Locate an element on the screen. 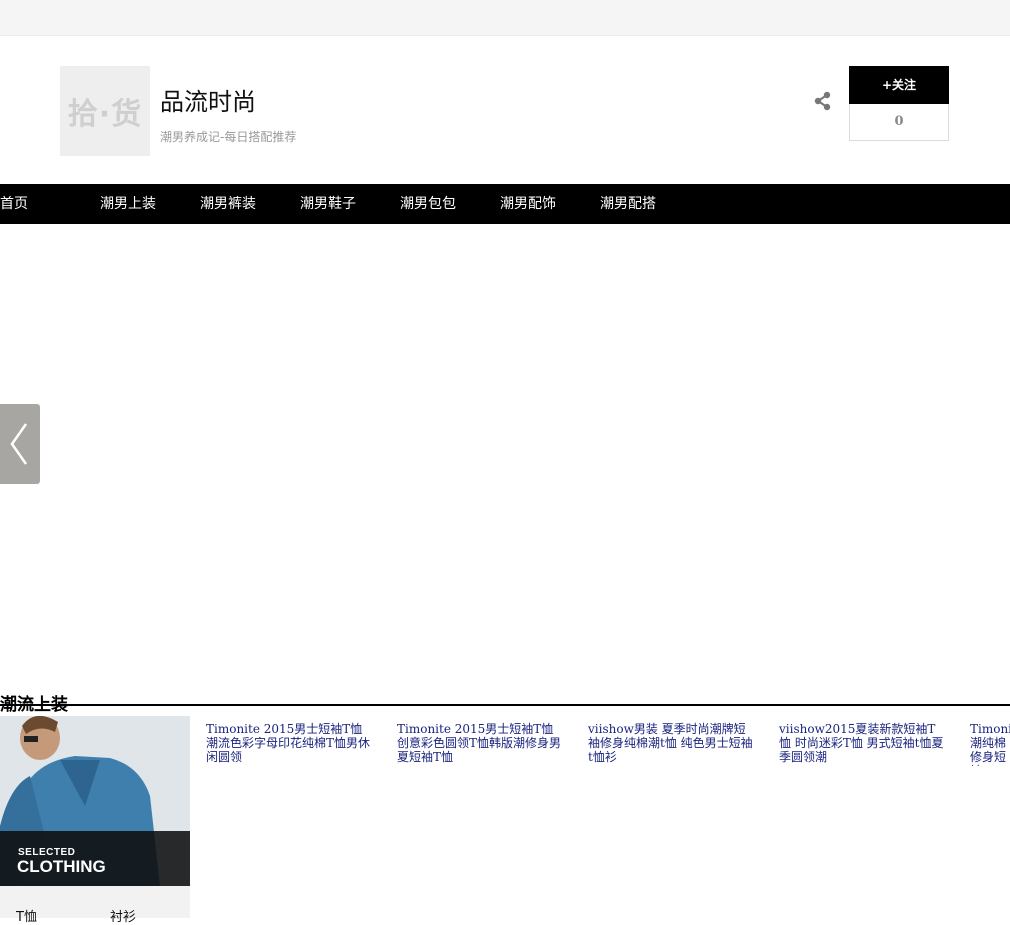 Image resolution: width=1010 pixels, height=925 pixels. follow-button: +关注 is located at coordinates (899, 85).